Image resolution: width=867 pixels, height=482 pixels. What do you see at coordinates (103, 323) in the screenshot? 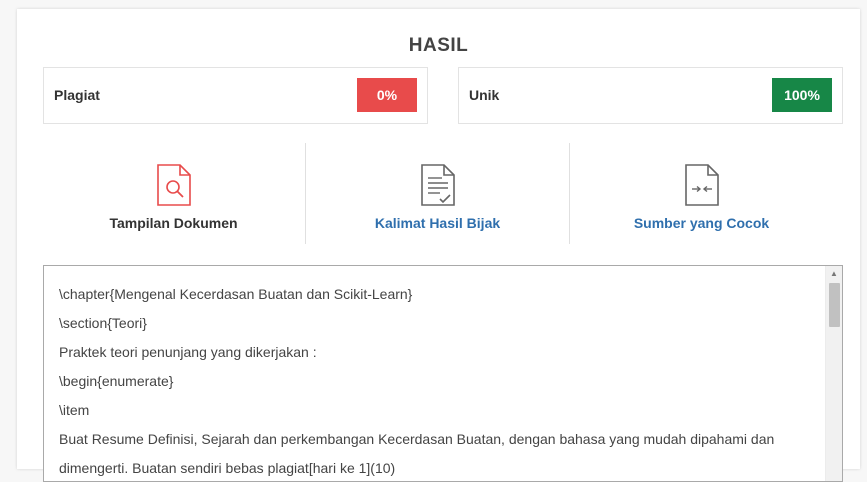
I see `document-line: \section{Teori}` at bounding box center [103, 323].